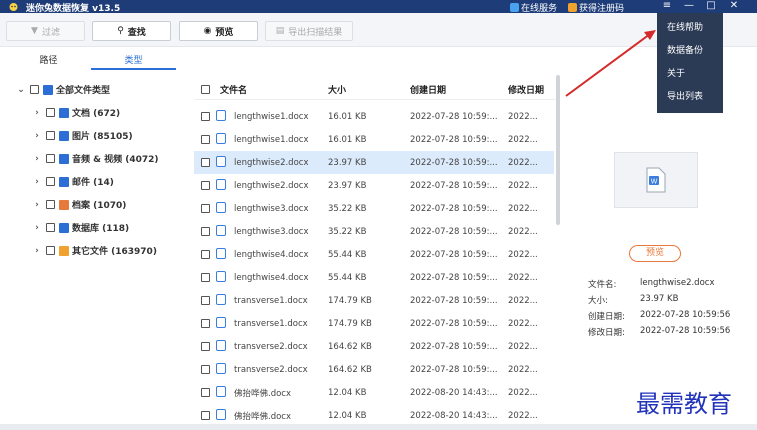 Image resolution: width=757 pixels, height=430 pixels. What do you see at coordinates (350, 369) in the screenshot?
I see `row-size: 164.62 KB` at bounding box center [350, 369].